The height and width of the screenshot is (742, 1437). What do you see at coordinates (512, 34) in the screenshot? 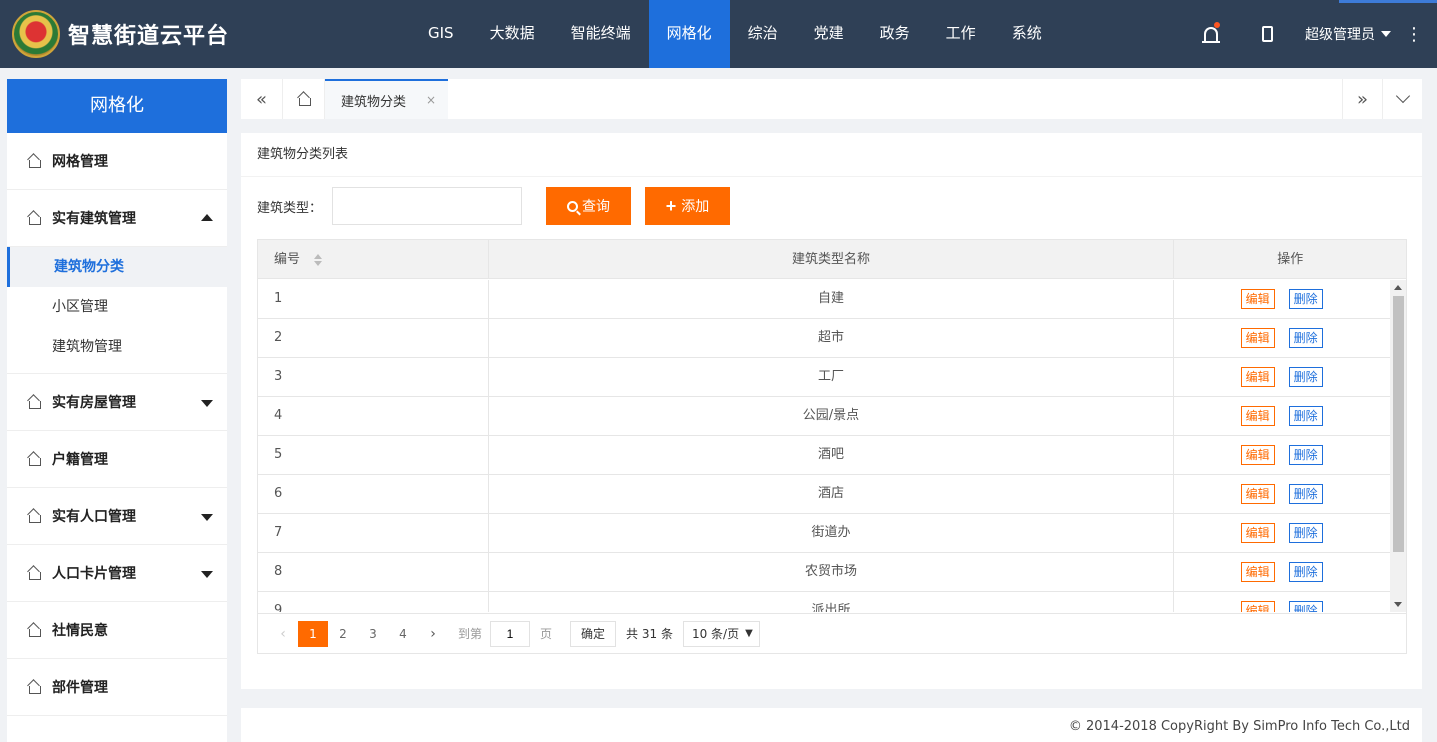
I see `nav-bigdata: 大数据` at bounding box center [512, 34].